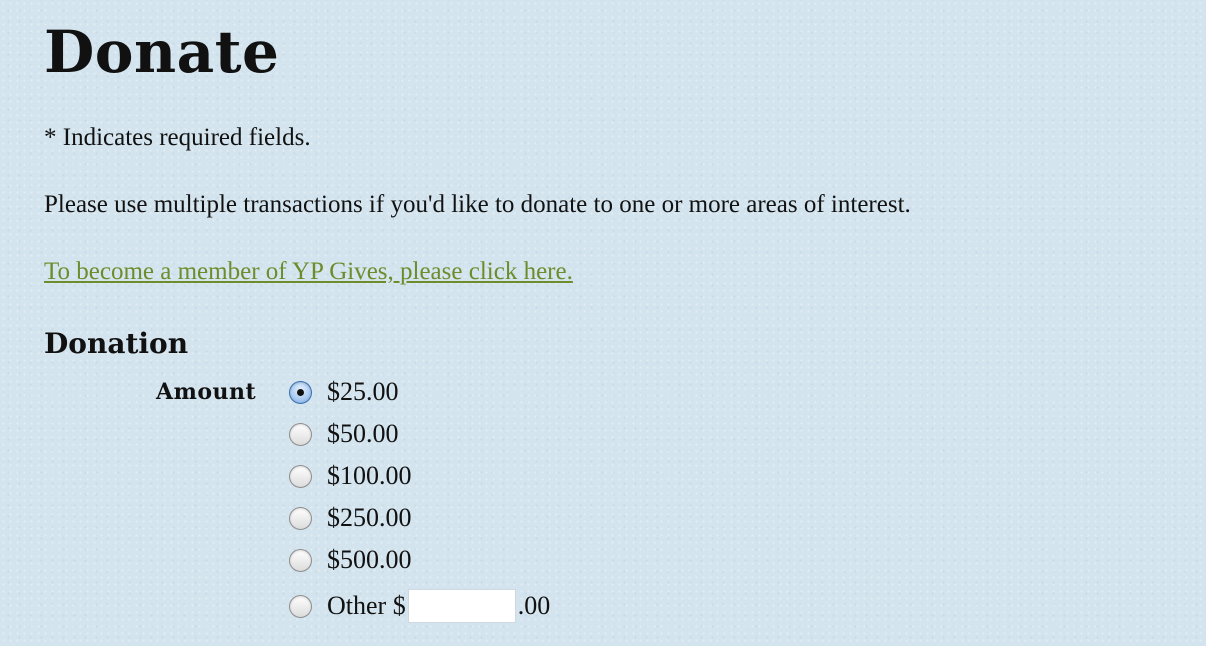 This screenshot has width=1206, height=646. Describe the element at coordinates (369, 517) in the screenshot. I see `amount-option-label: $250.00` at that location.